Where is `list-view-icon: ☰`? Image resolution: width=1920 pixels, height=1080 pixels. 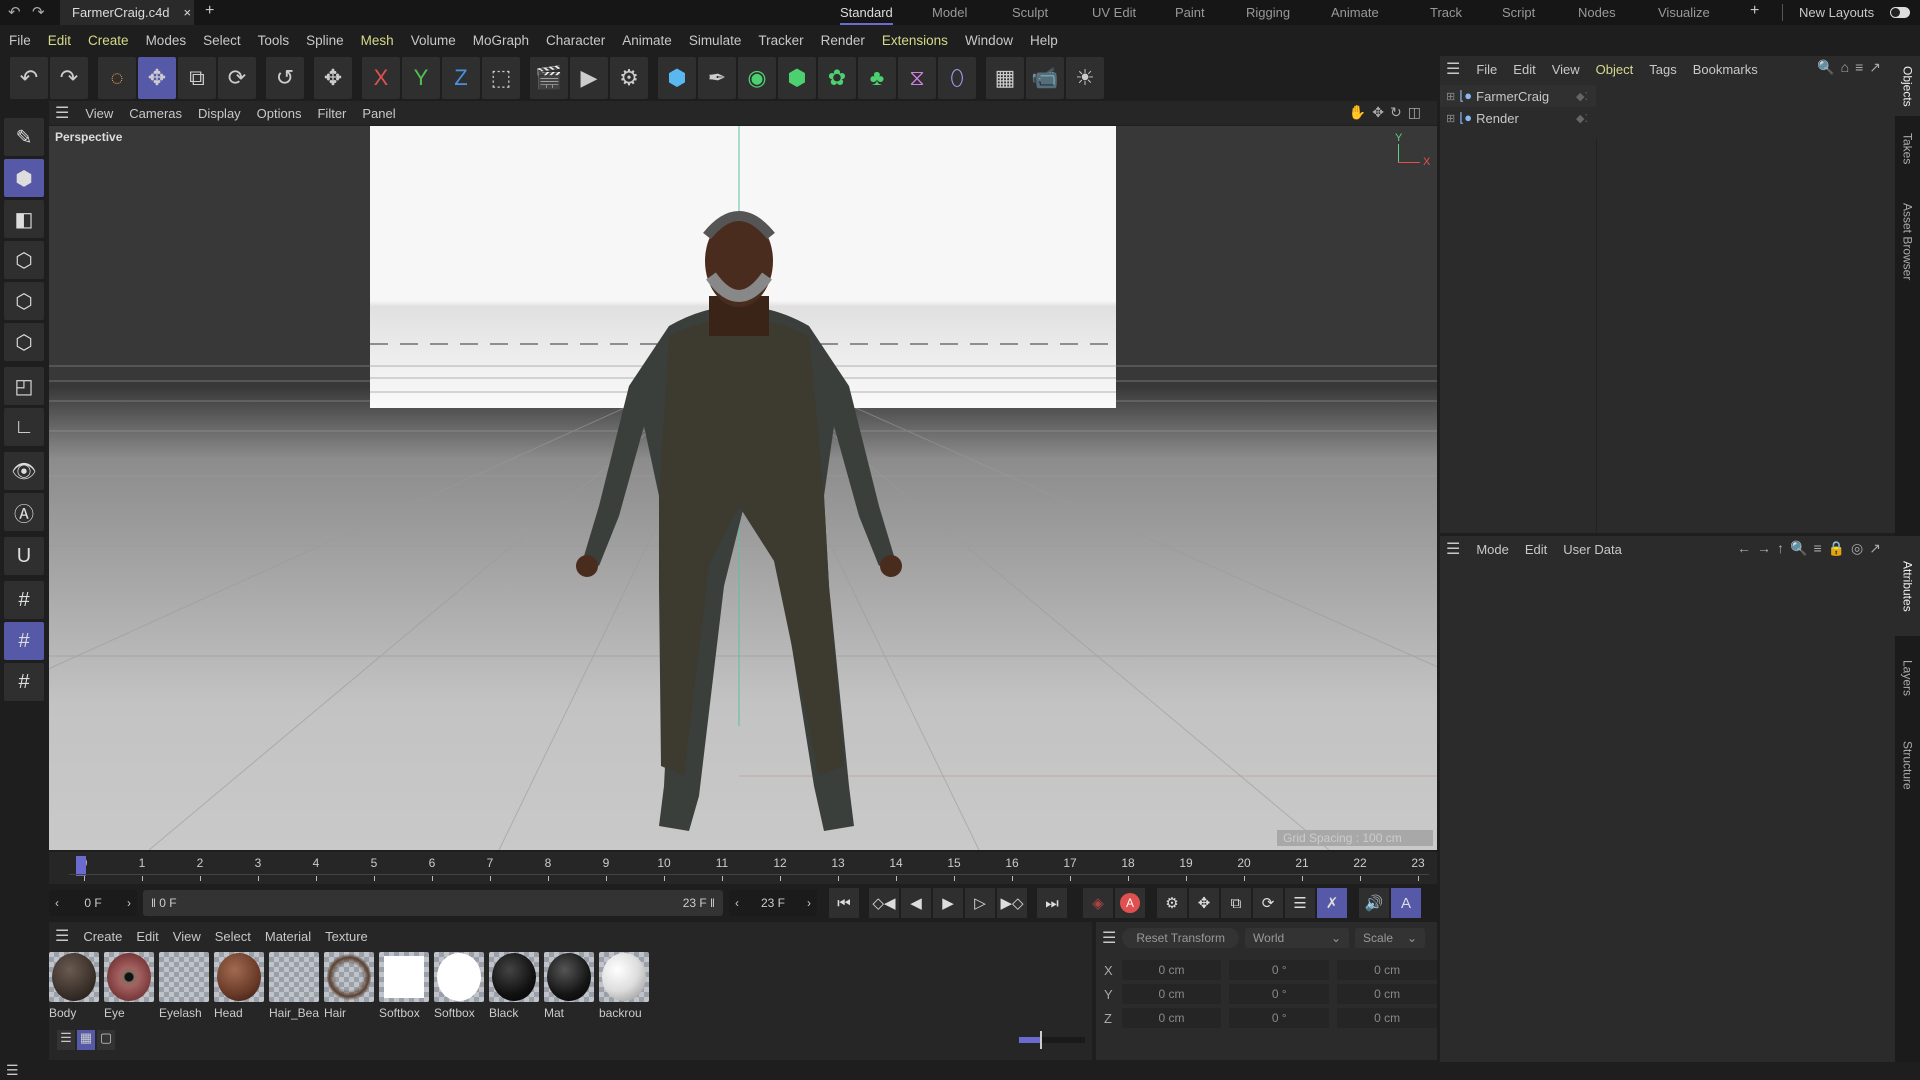 list-view-icon: ☰ is located at coordinates (66, 1040).